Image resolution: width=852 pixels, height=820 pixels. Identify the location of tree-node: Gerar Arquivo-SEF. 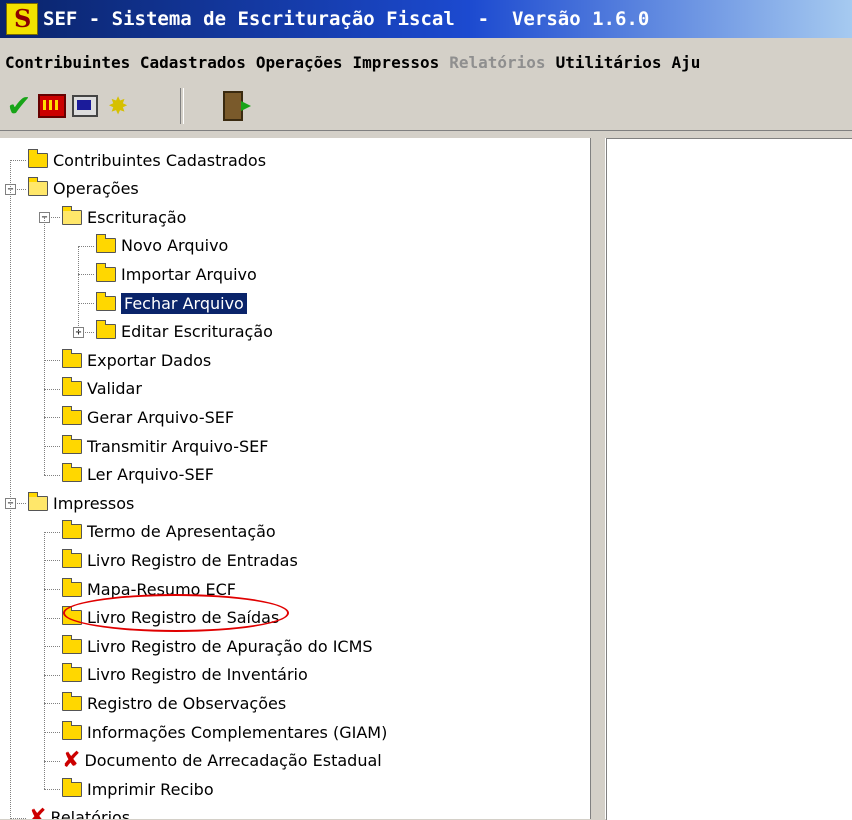
(148, 417).